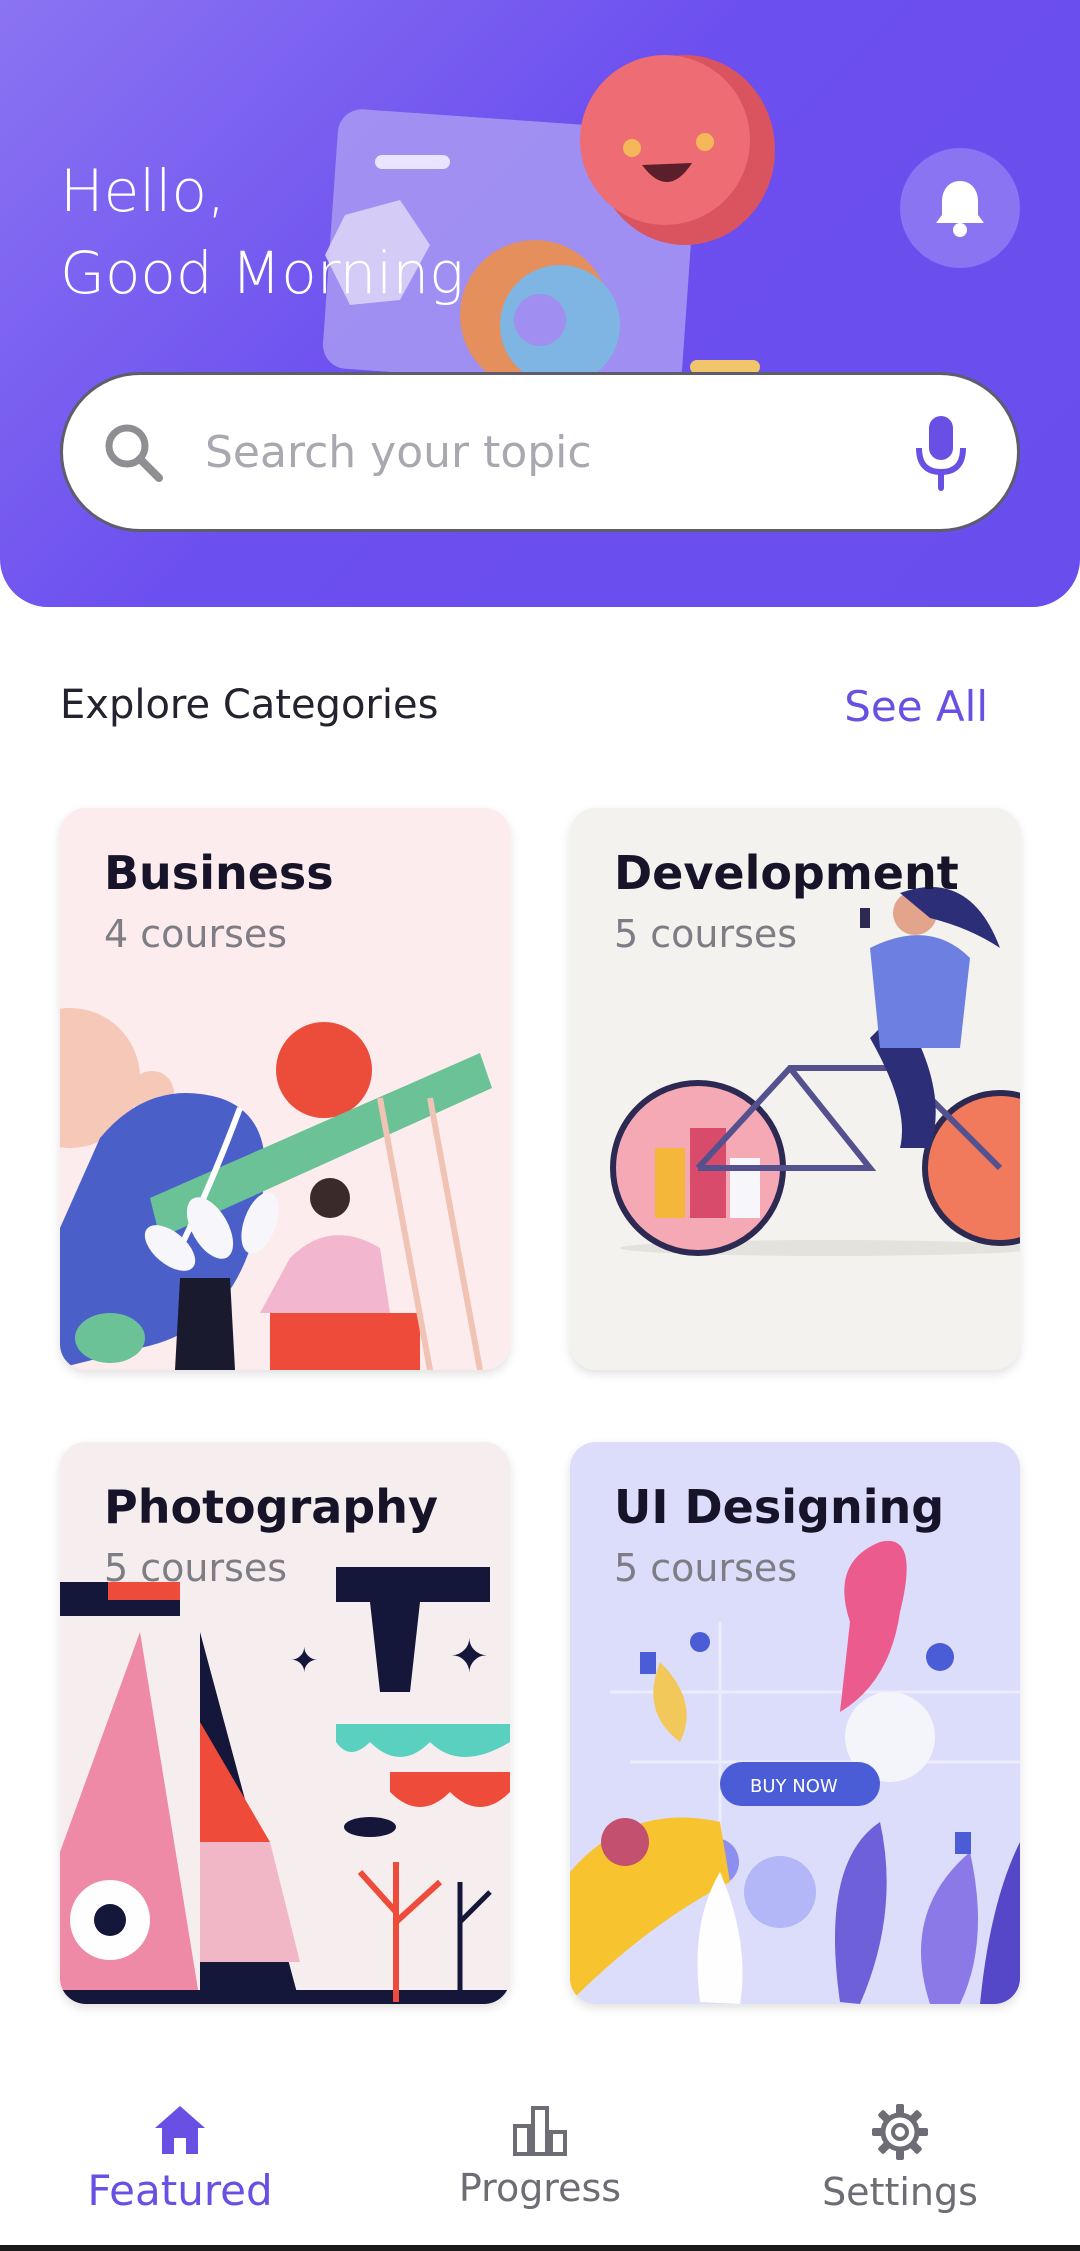 This screenshot has width=1080, height=2251. I want to click on explore-categories-heading: Explore Categories, so click(249, 705).